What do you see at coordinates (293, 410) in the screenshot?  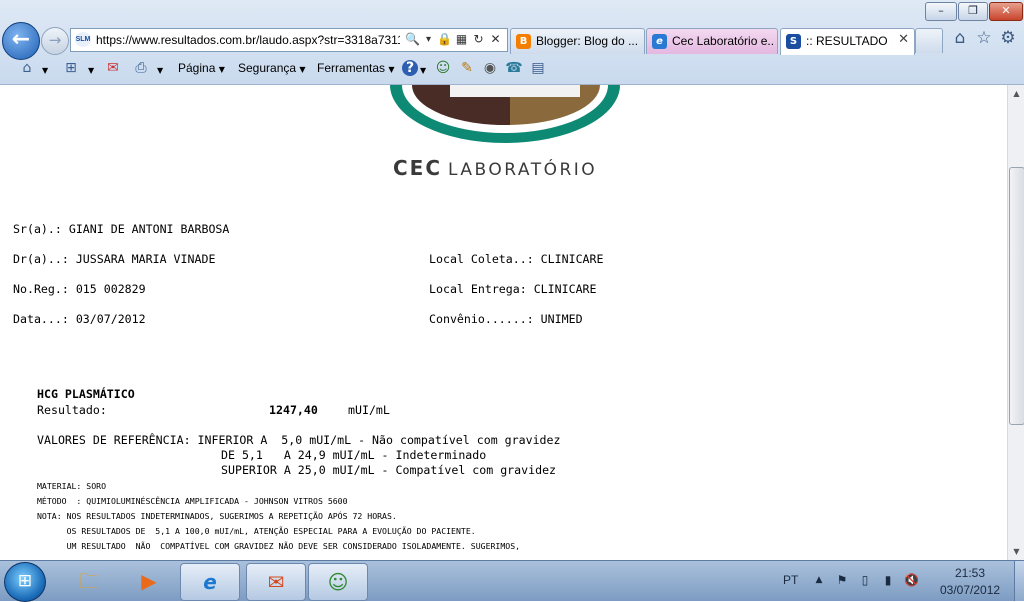 I see `result-value: 1247,40` at bounding box center [293, 410].